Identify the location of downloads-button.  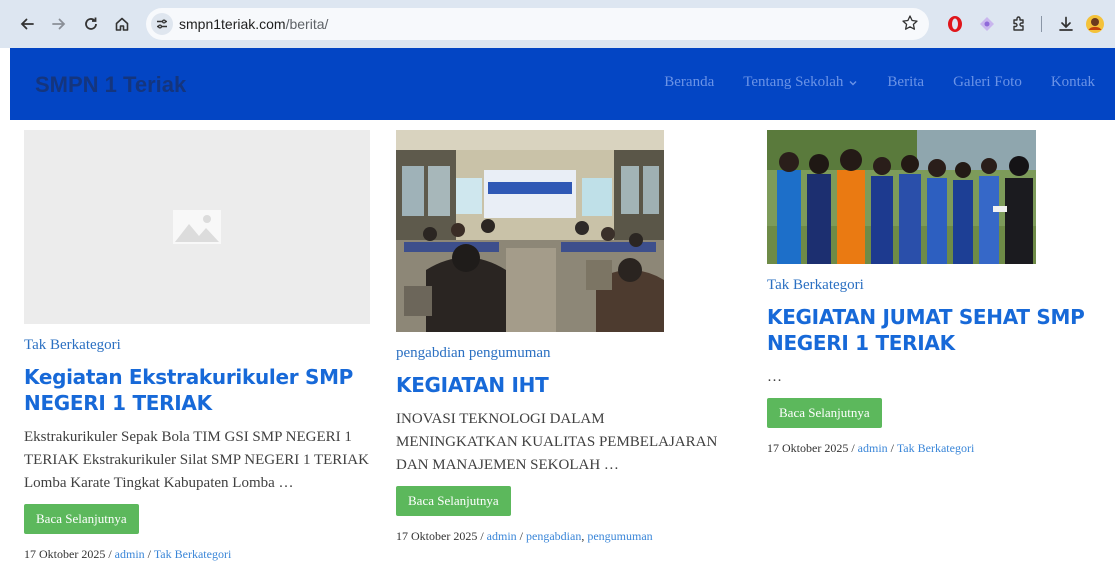
(1066, 24).